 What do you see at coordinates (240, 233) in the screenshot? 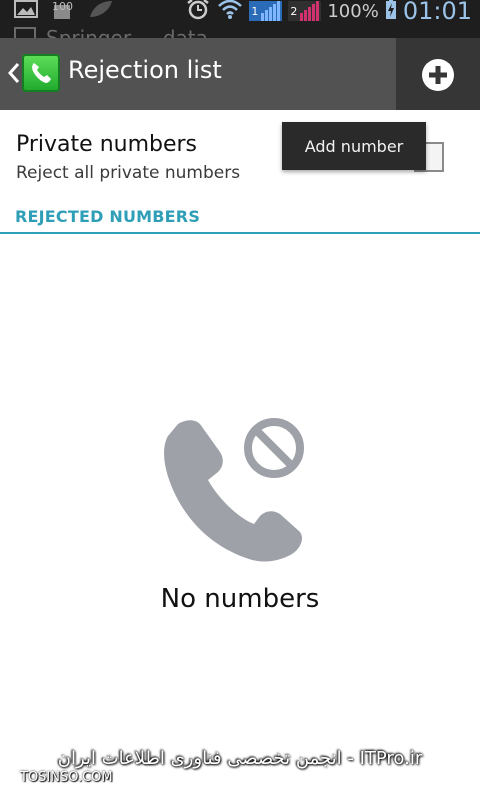
I see `section-divider` at bounding box center [240, 233].